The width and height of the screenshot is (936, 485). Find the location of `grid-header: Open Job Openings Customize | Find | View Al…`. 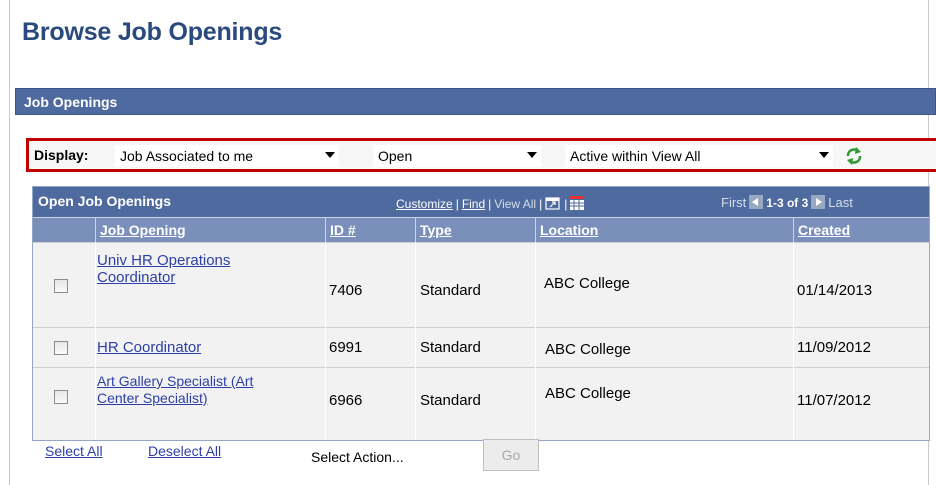

grid-header: Open Job Openings Customize | Find | View Al… is located at coordinates (481, 202).